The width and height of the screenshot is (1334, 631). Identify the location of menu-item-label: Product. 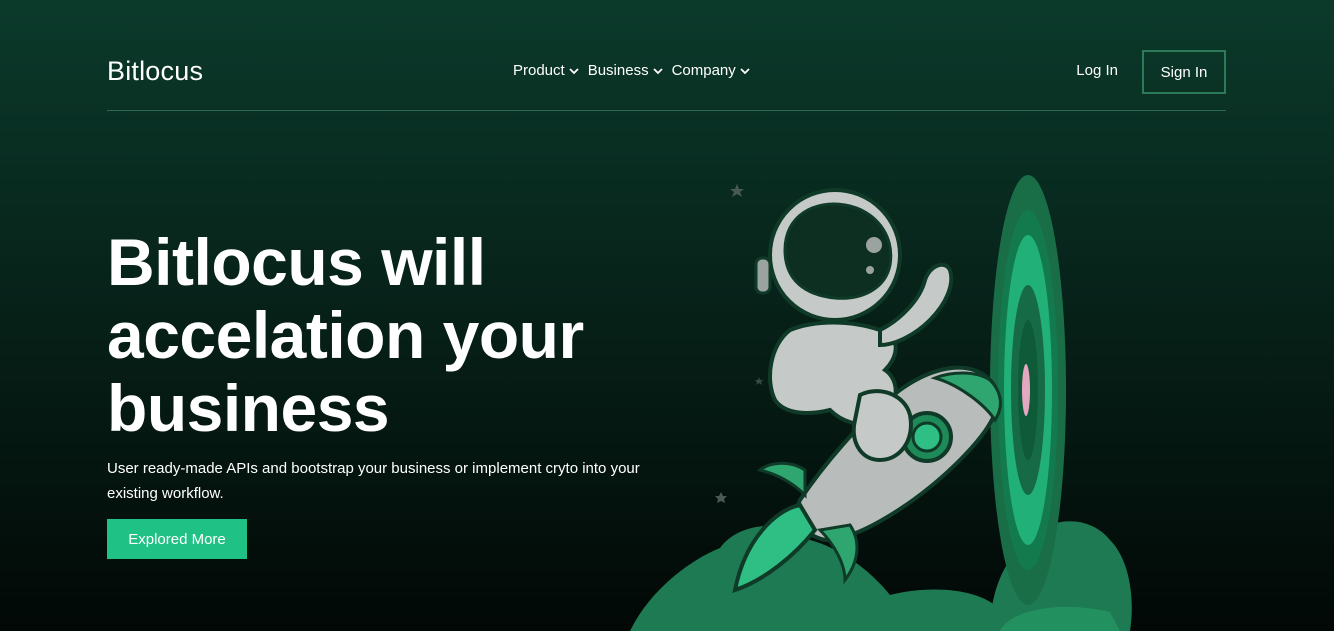
(539, 70).